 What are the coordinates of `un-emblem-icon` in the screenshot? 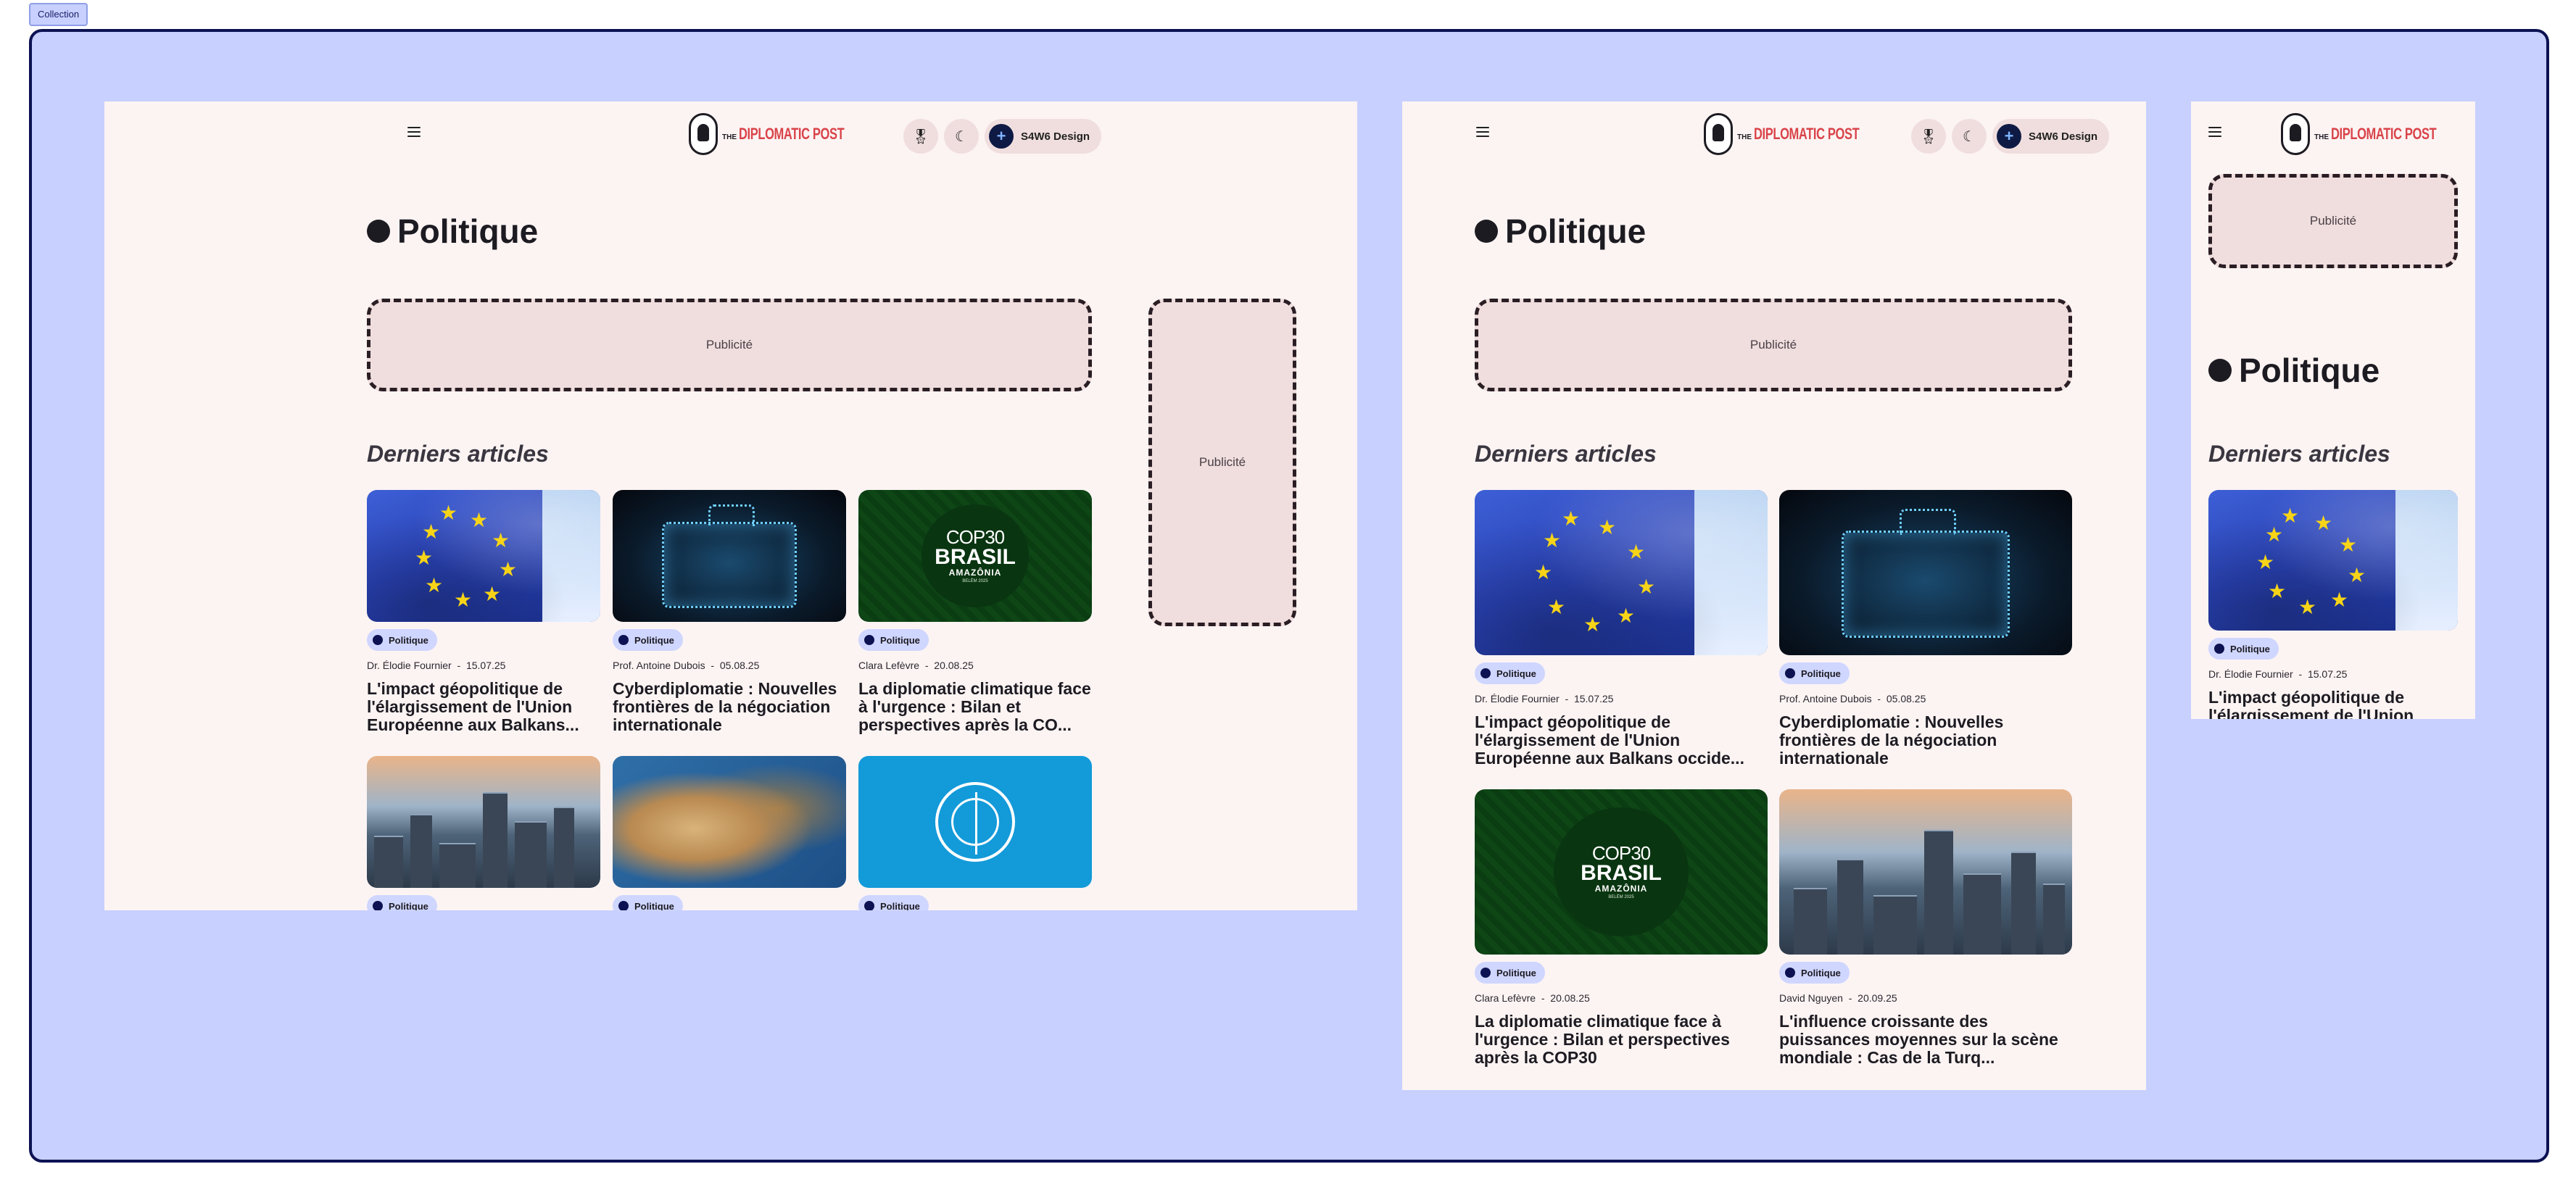 It's located at (975, 822).